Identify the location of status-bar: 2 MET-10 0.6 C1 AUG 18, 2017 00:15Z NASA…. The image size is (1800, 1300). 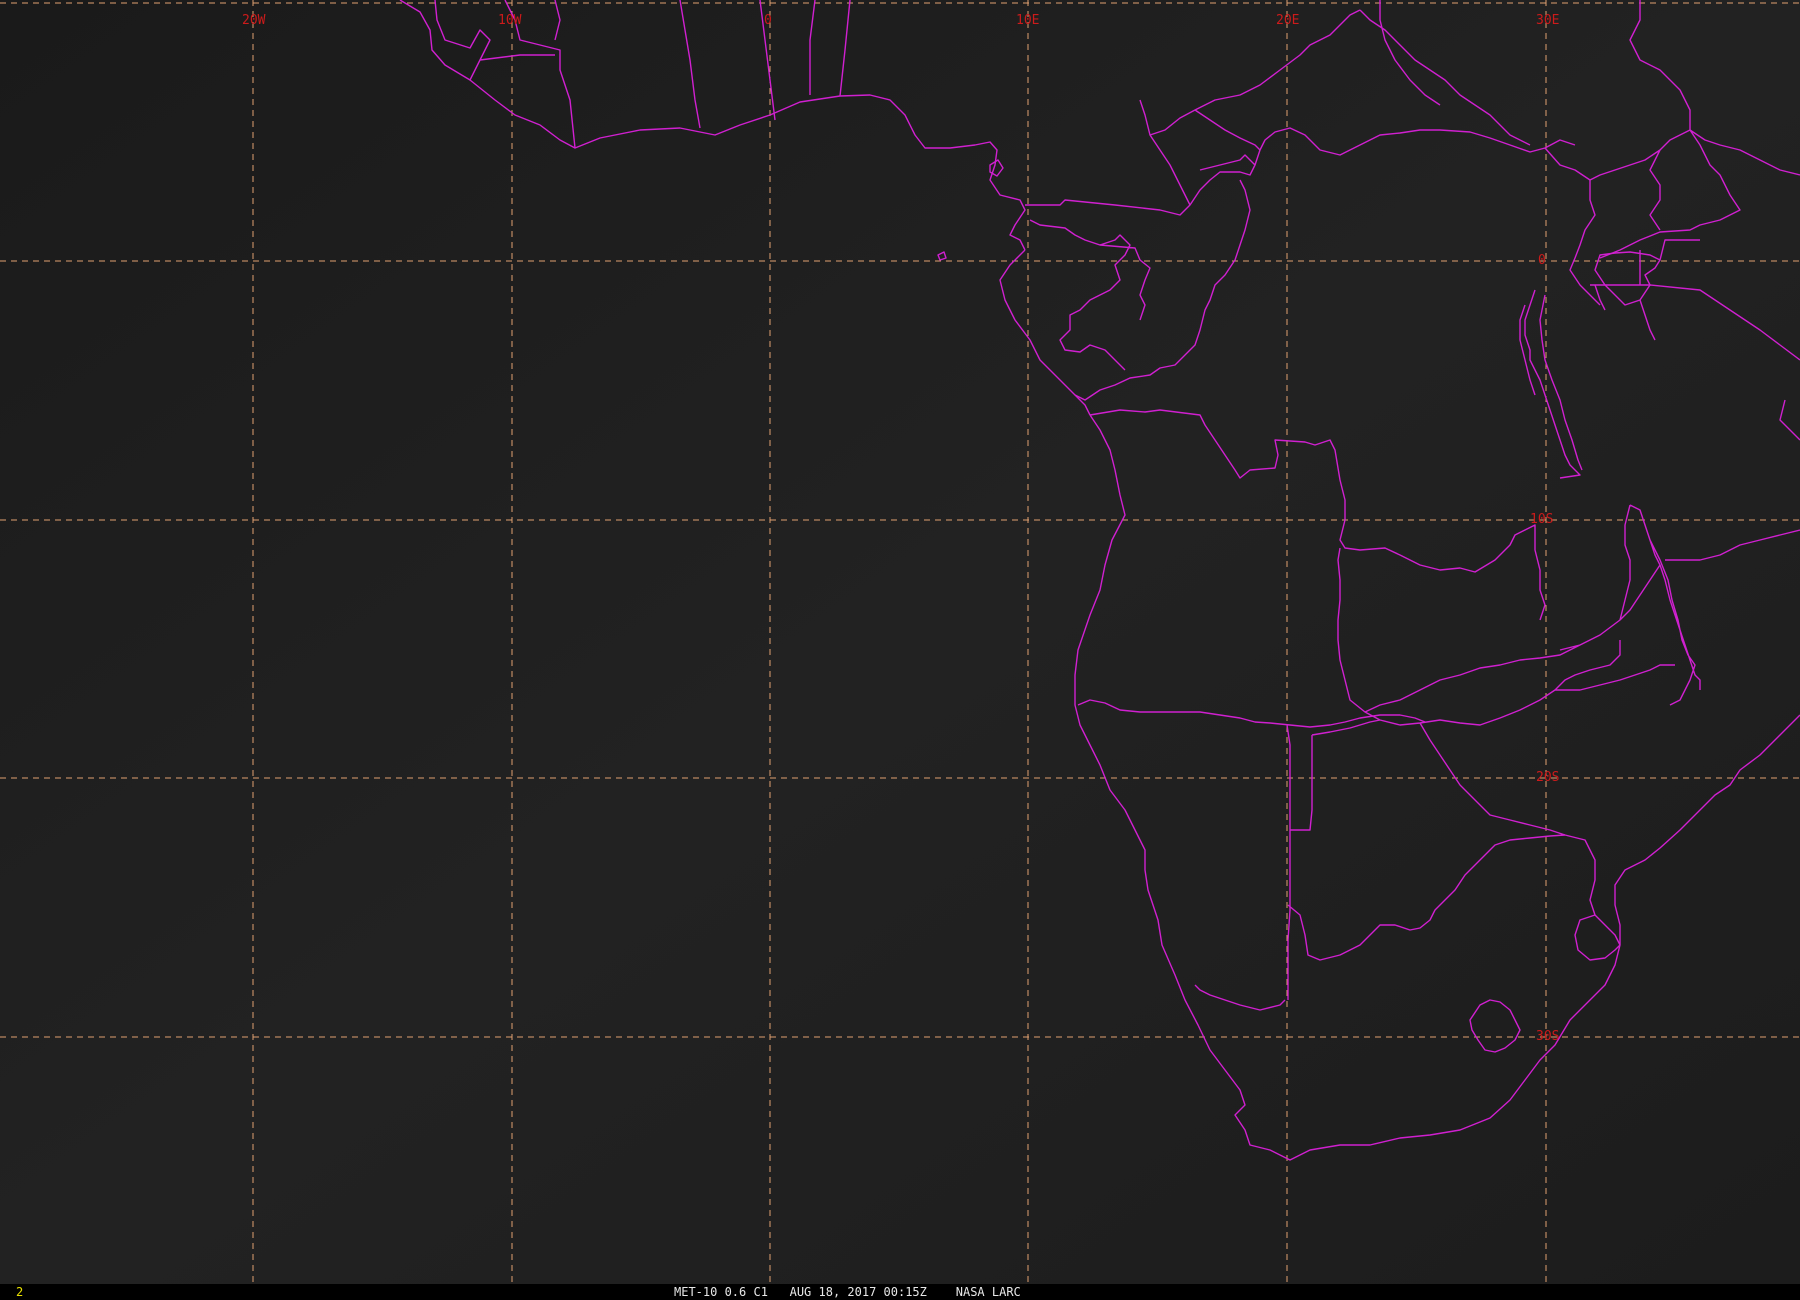
(900, 1292).